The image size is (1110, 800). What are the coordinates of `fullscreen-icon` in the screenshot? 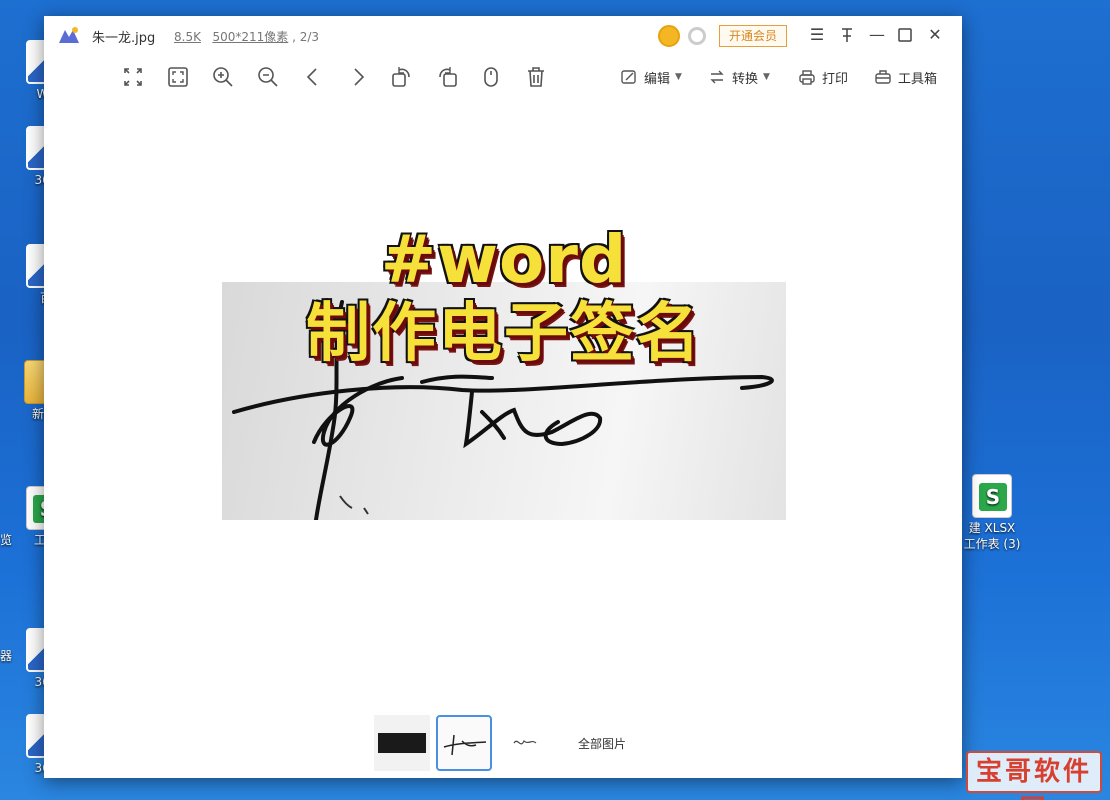 It's located at (178, 77).